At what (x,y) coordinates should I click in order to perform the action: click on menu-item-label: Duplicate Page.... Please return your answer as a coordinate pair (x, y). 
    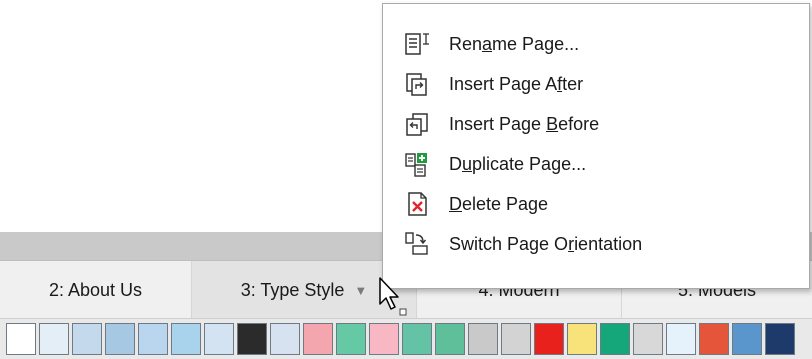
    Looking at the image, I should click on (518, 163).